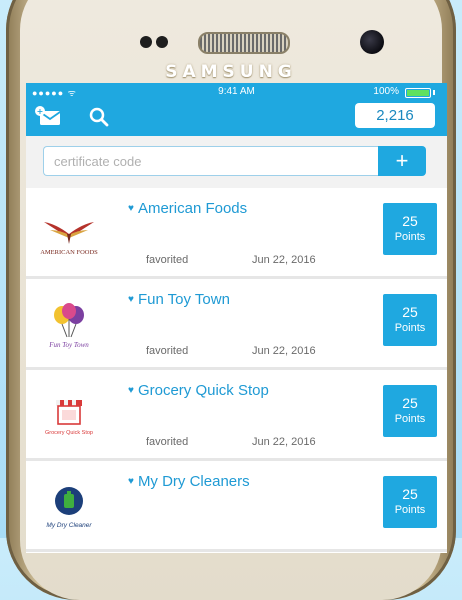 The image size is (462, 600). What do you see at coordinates (203, 390) in the screenshot?
I see `merchant-name-text: Grocery Quick Stop` at bounding box center [203, 390].